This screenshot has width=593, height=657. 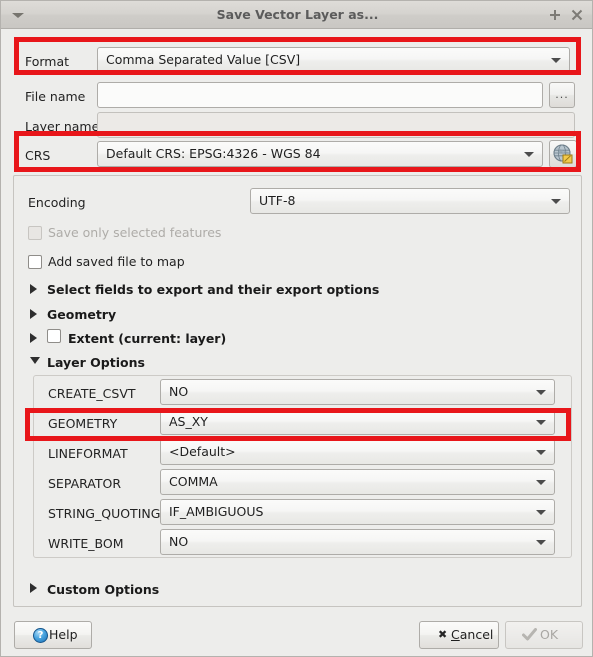 I want to click on file-name-input, so click(x=320, y=95).